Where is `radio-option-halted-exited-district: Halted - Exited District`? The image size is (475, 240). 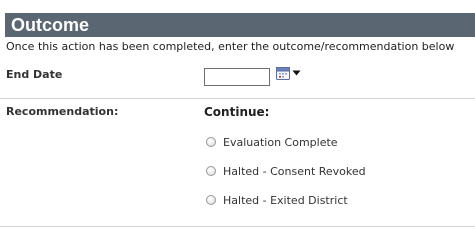
radio-option-halted-exited-district: Halted - Exited District is located at coordinates (277, 200).